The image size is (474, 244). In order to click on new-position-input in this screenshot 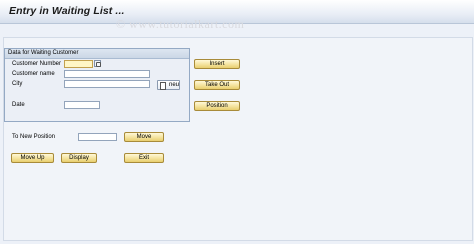, I will do `click(97, 137)`.